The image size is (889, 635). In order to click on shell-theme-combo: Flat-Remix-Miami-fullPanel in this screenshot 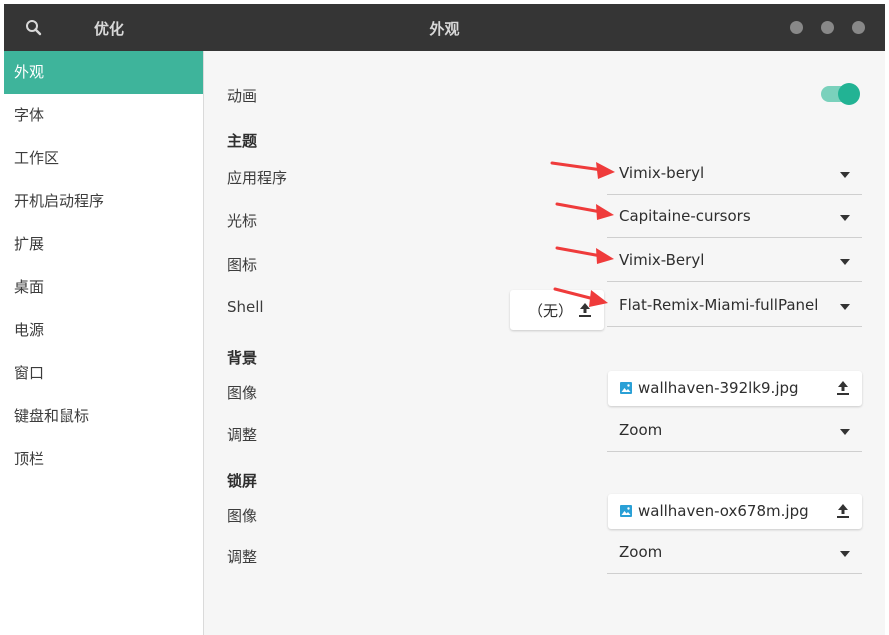, I will do `click(734, 306)`.